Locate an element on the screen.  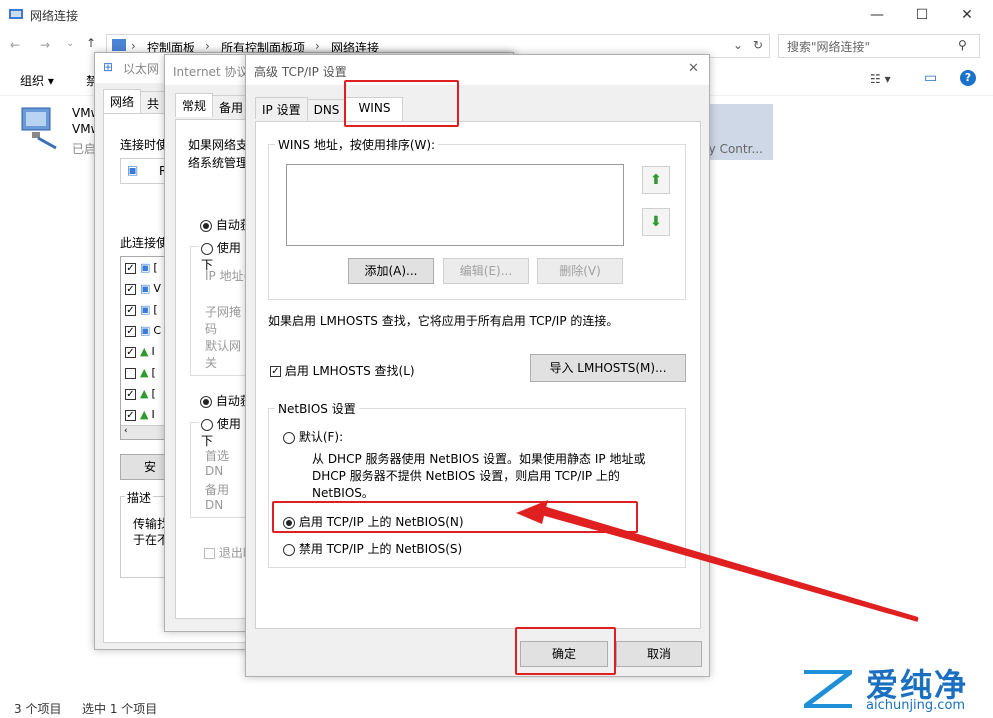
watermark-logo-icon is located at coordinates (828, 688).